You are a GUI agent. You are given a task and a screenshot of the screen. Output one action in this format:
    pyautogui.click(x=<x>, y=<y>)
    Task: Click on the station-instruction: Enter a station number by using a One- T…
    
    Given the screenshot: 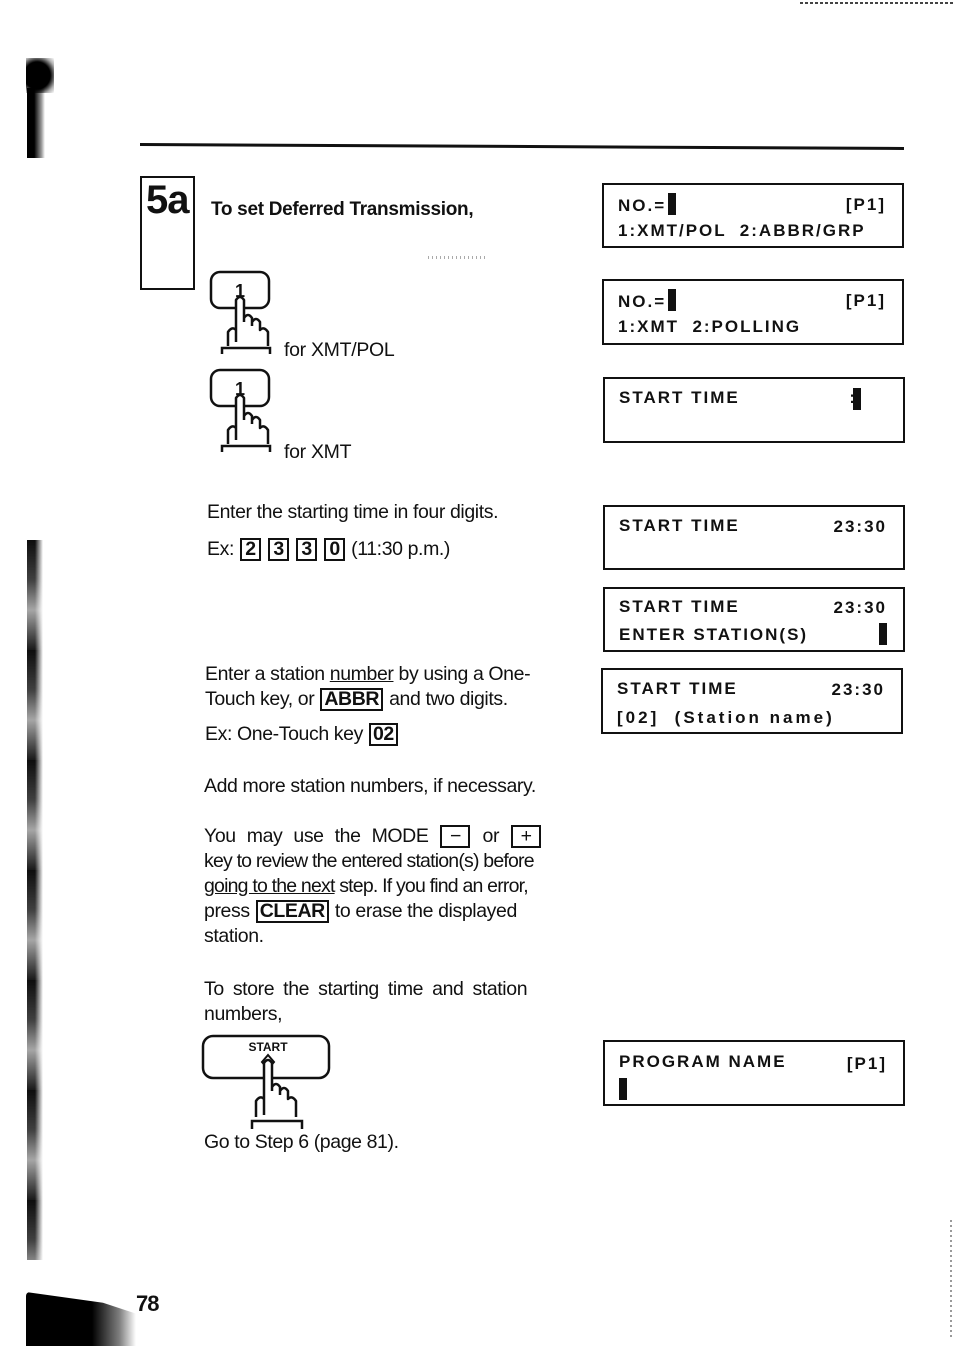 What is the action you would take?
    pyautogui.click(x=395, y=687)
    